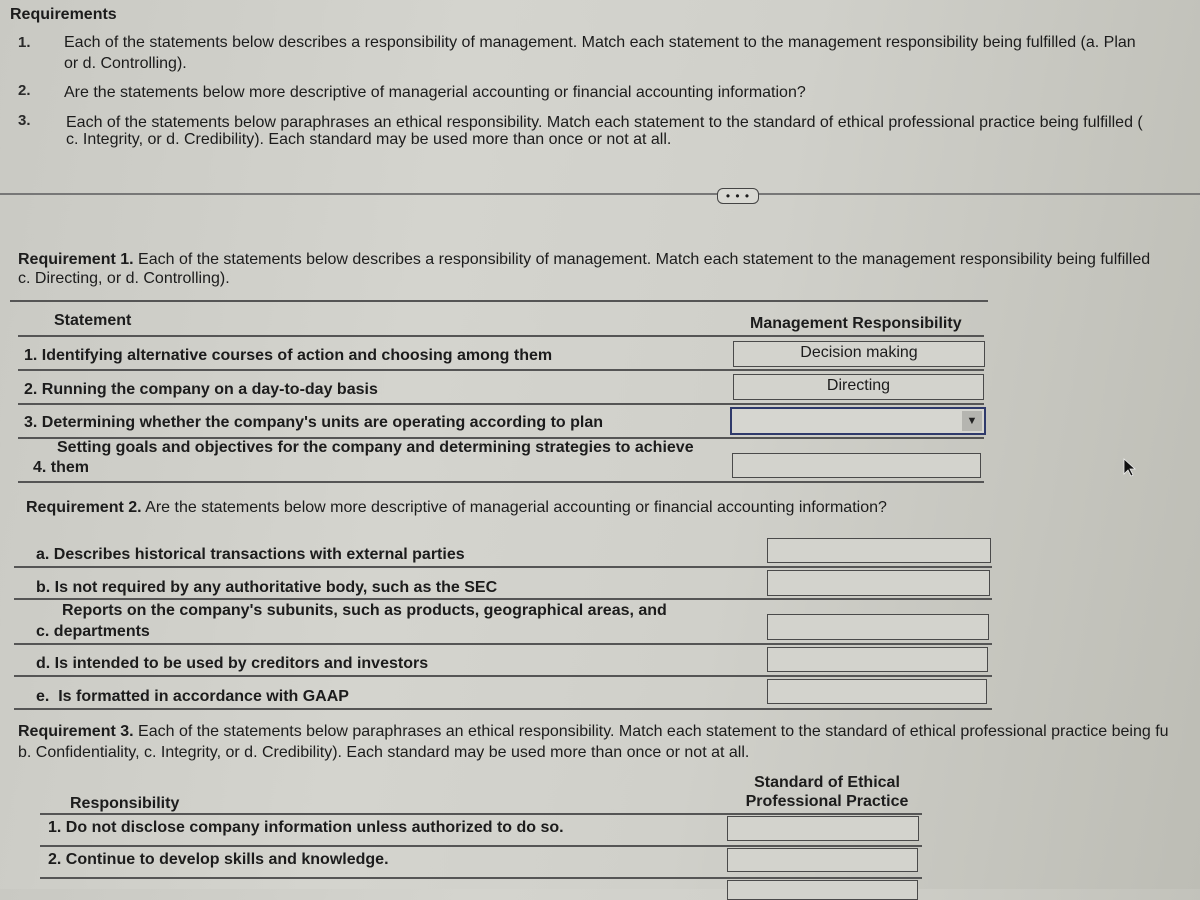 The image size is (1200, 900). What do you see at coordinates (877, 659) in the screenshot?
I see `req2-row-d-answer-select` at bounding box center [877, 659].